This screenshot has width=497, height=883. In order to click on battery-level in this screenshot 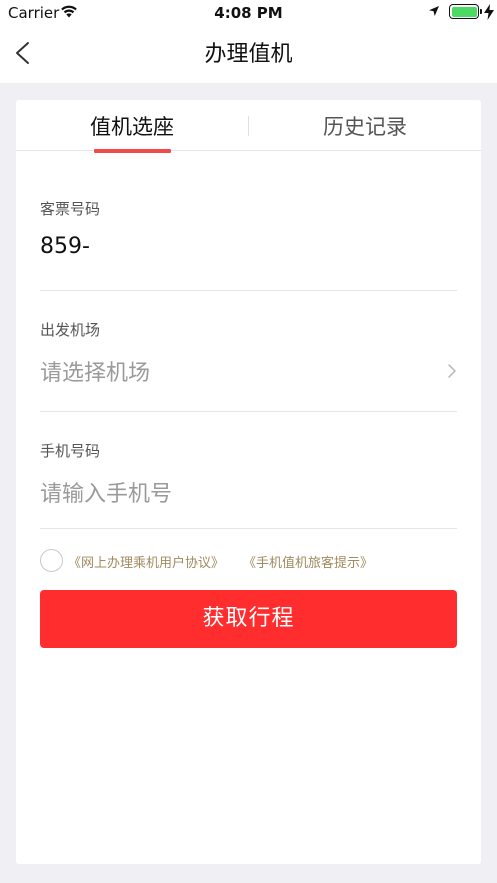, I will do `click(464, 11)`.